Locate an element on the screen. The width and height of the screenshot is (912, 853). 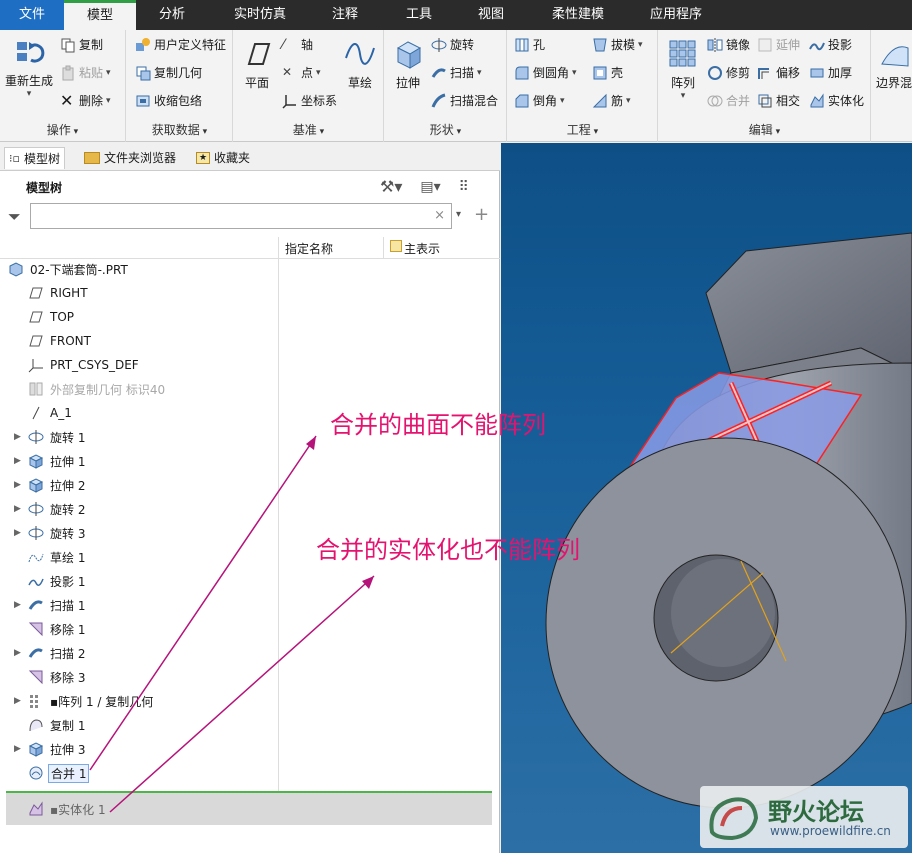
search-clear-icon: × is located at coordinates (439, 215).